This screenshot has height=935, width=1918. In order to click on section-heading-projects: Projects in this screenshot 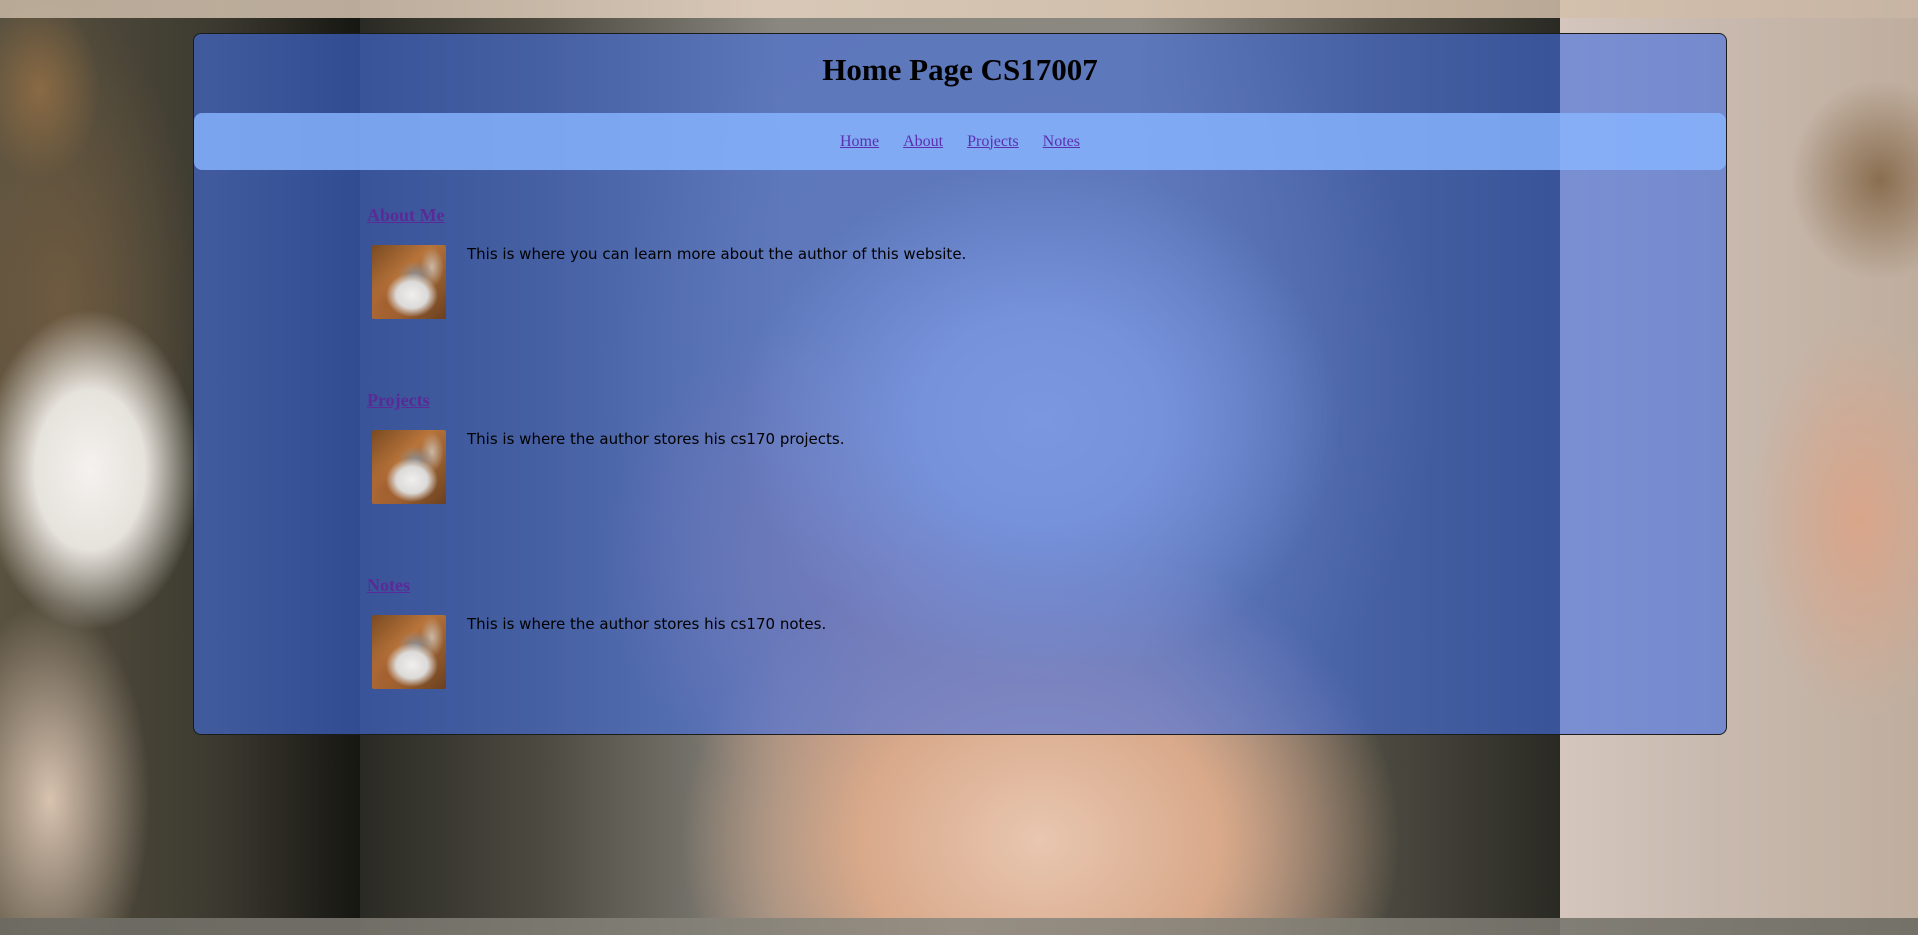, I will do `click(817, 400)`.